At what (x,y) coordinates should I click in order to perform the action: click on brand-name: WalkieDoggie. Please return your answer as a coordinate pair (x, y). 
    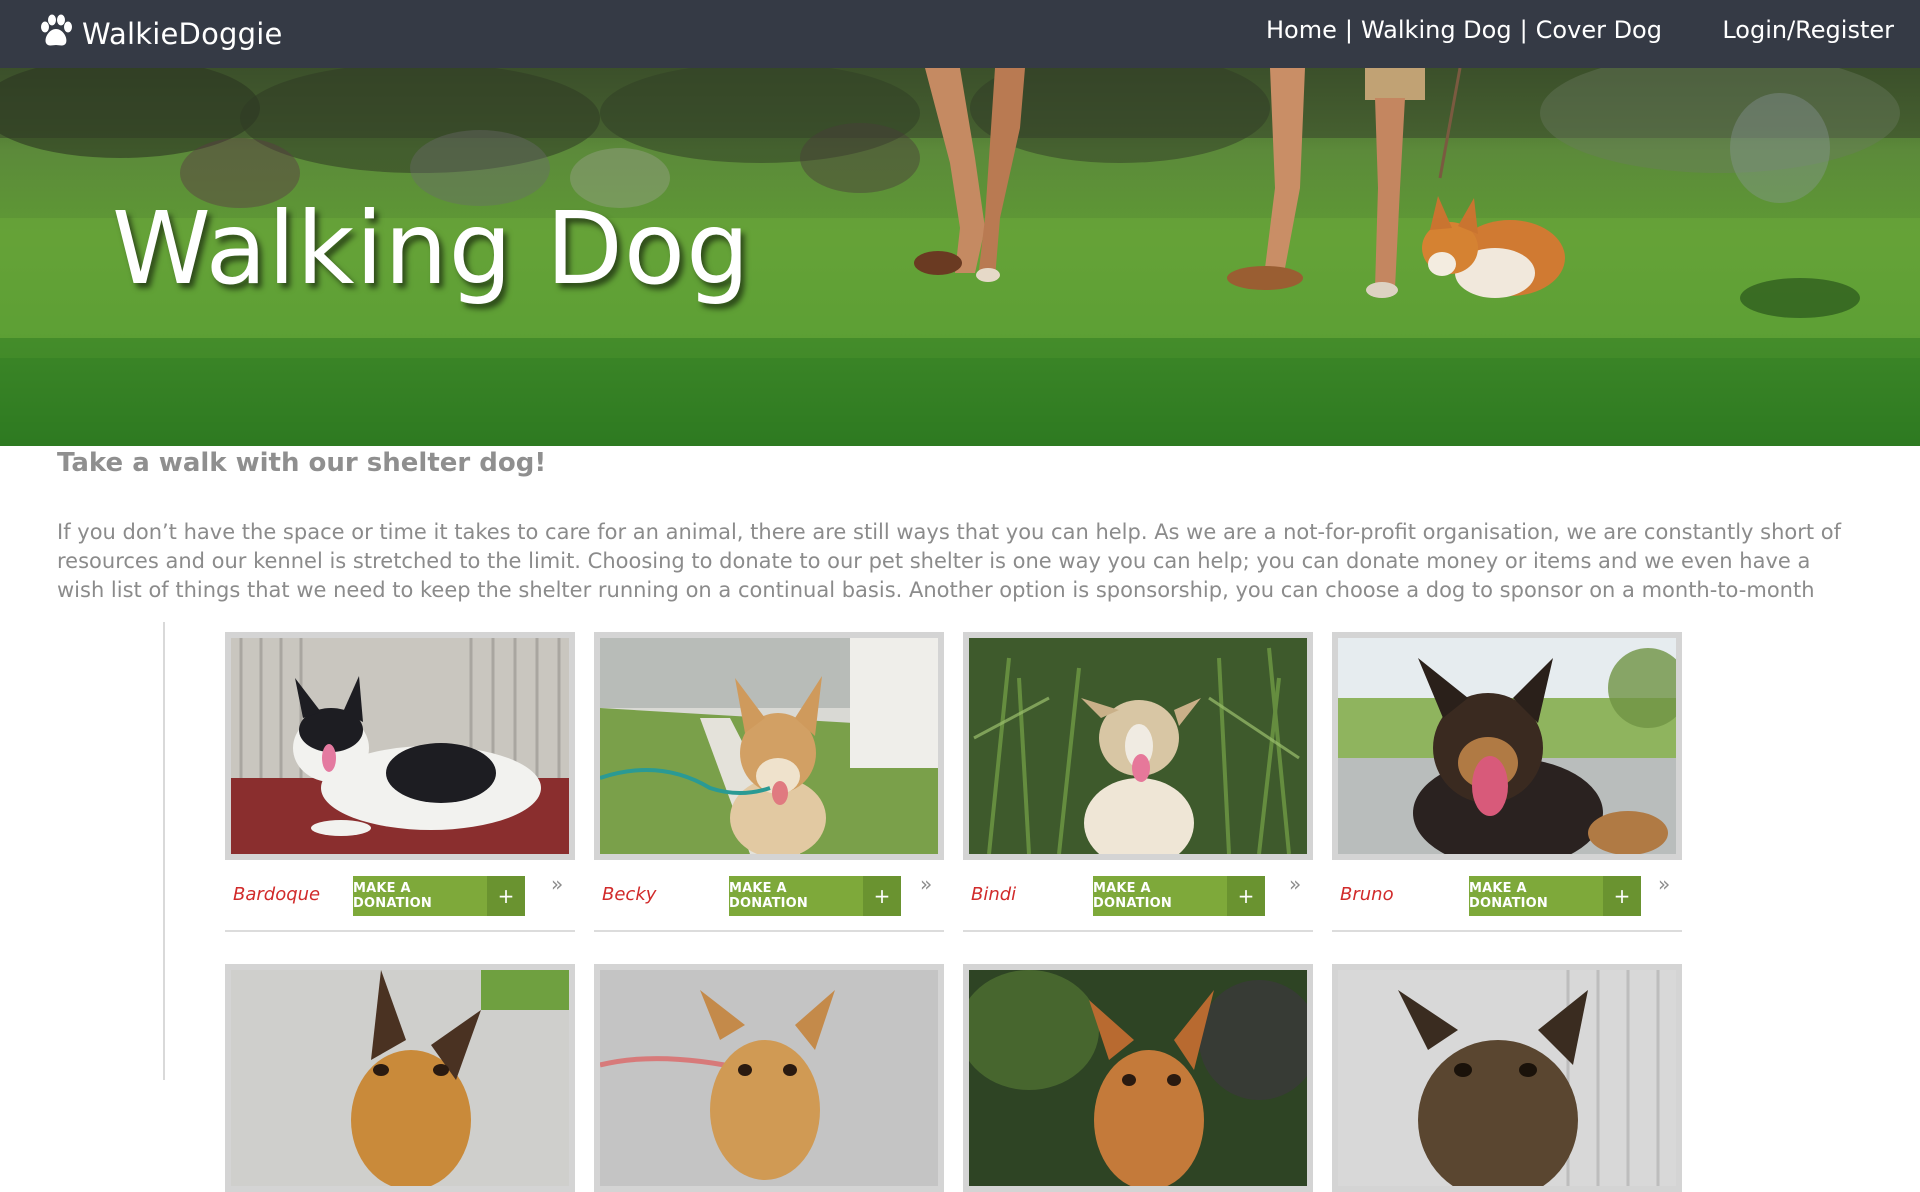
    Looking at the image, I should click on (182, 34).